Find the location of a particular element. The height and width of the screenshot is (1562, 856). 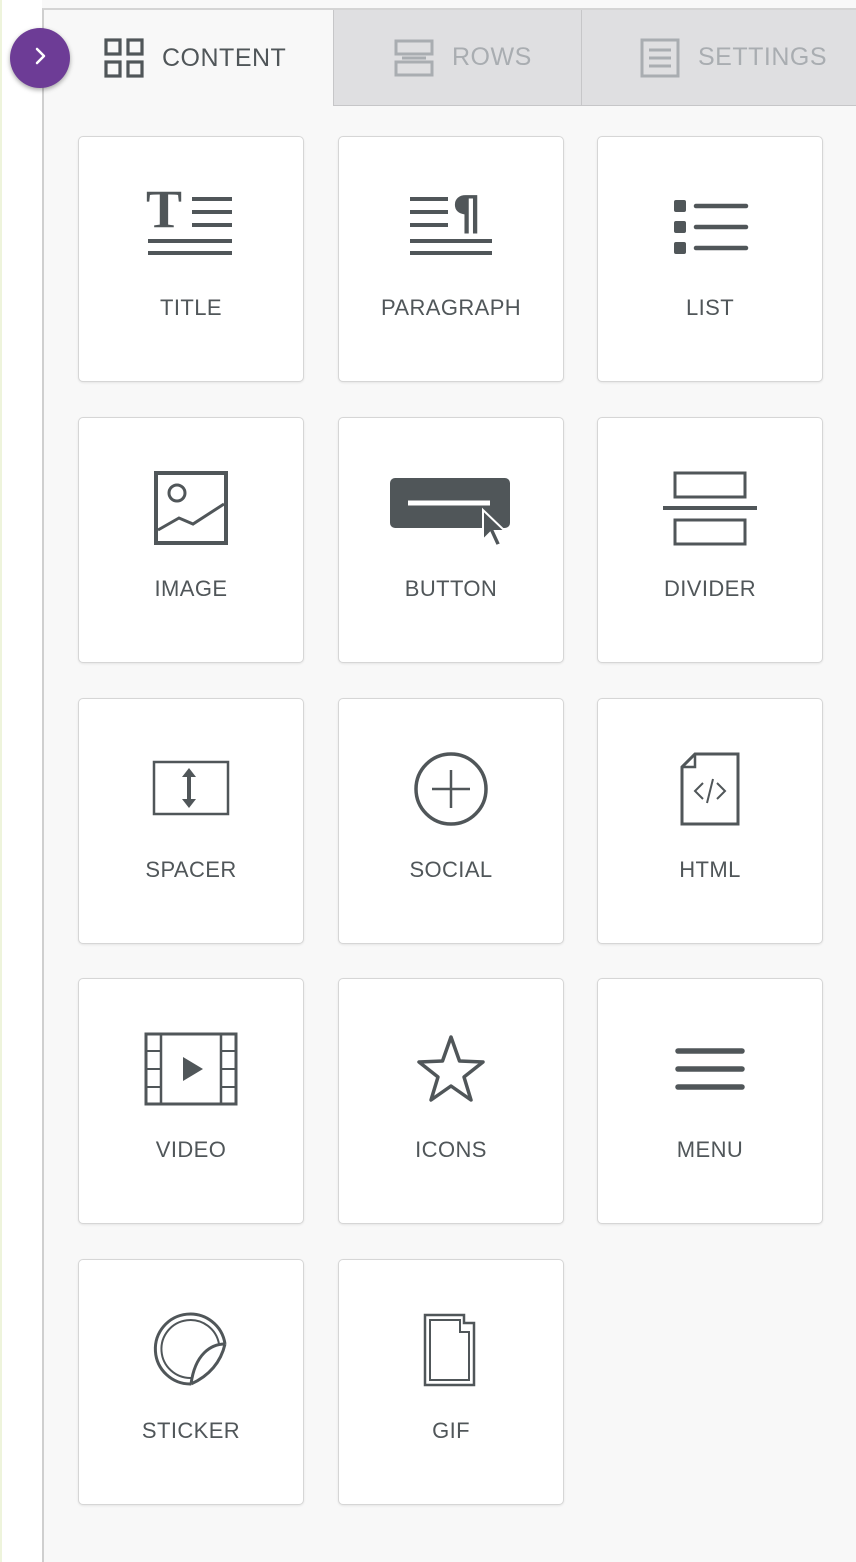

chevron-right-icon is located at coordinates (40, 58).